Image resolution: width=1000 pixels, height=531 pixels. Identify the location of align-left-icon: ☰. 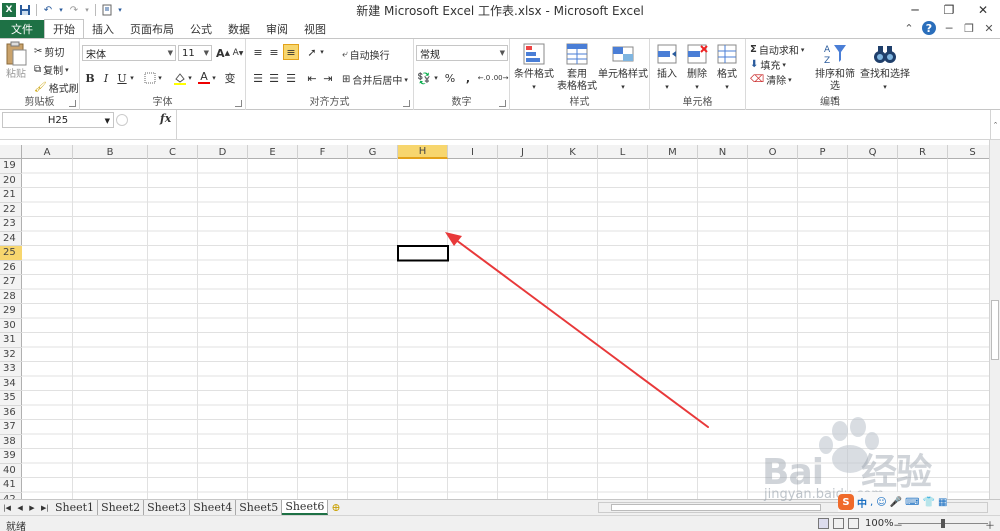
(258, 78).